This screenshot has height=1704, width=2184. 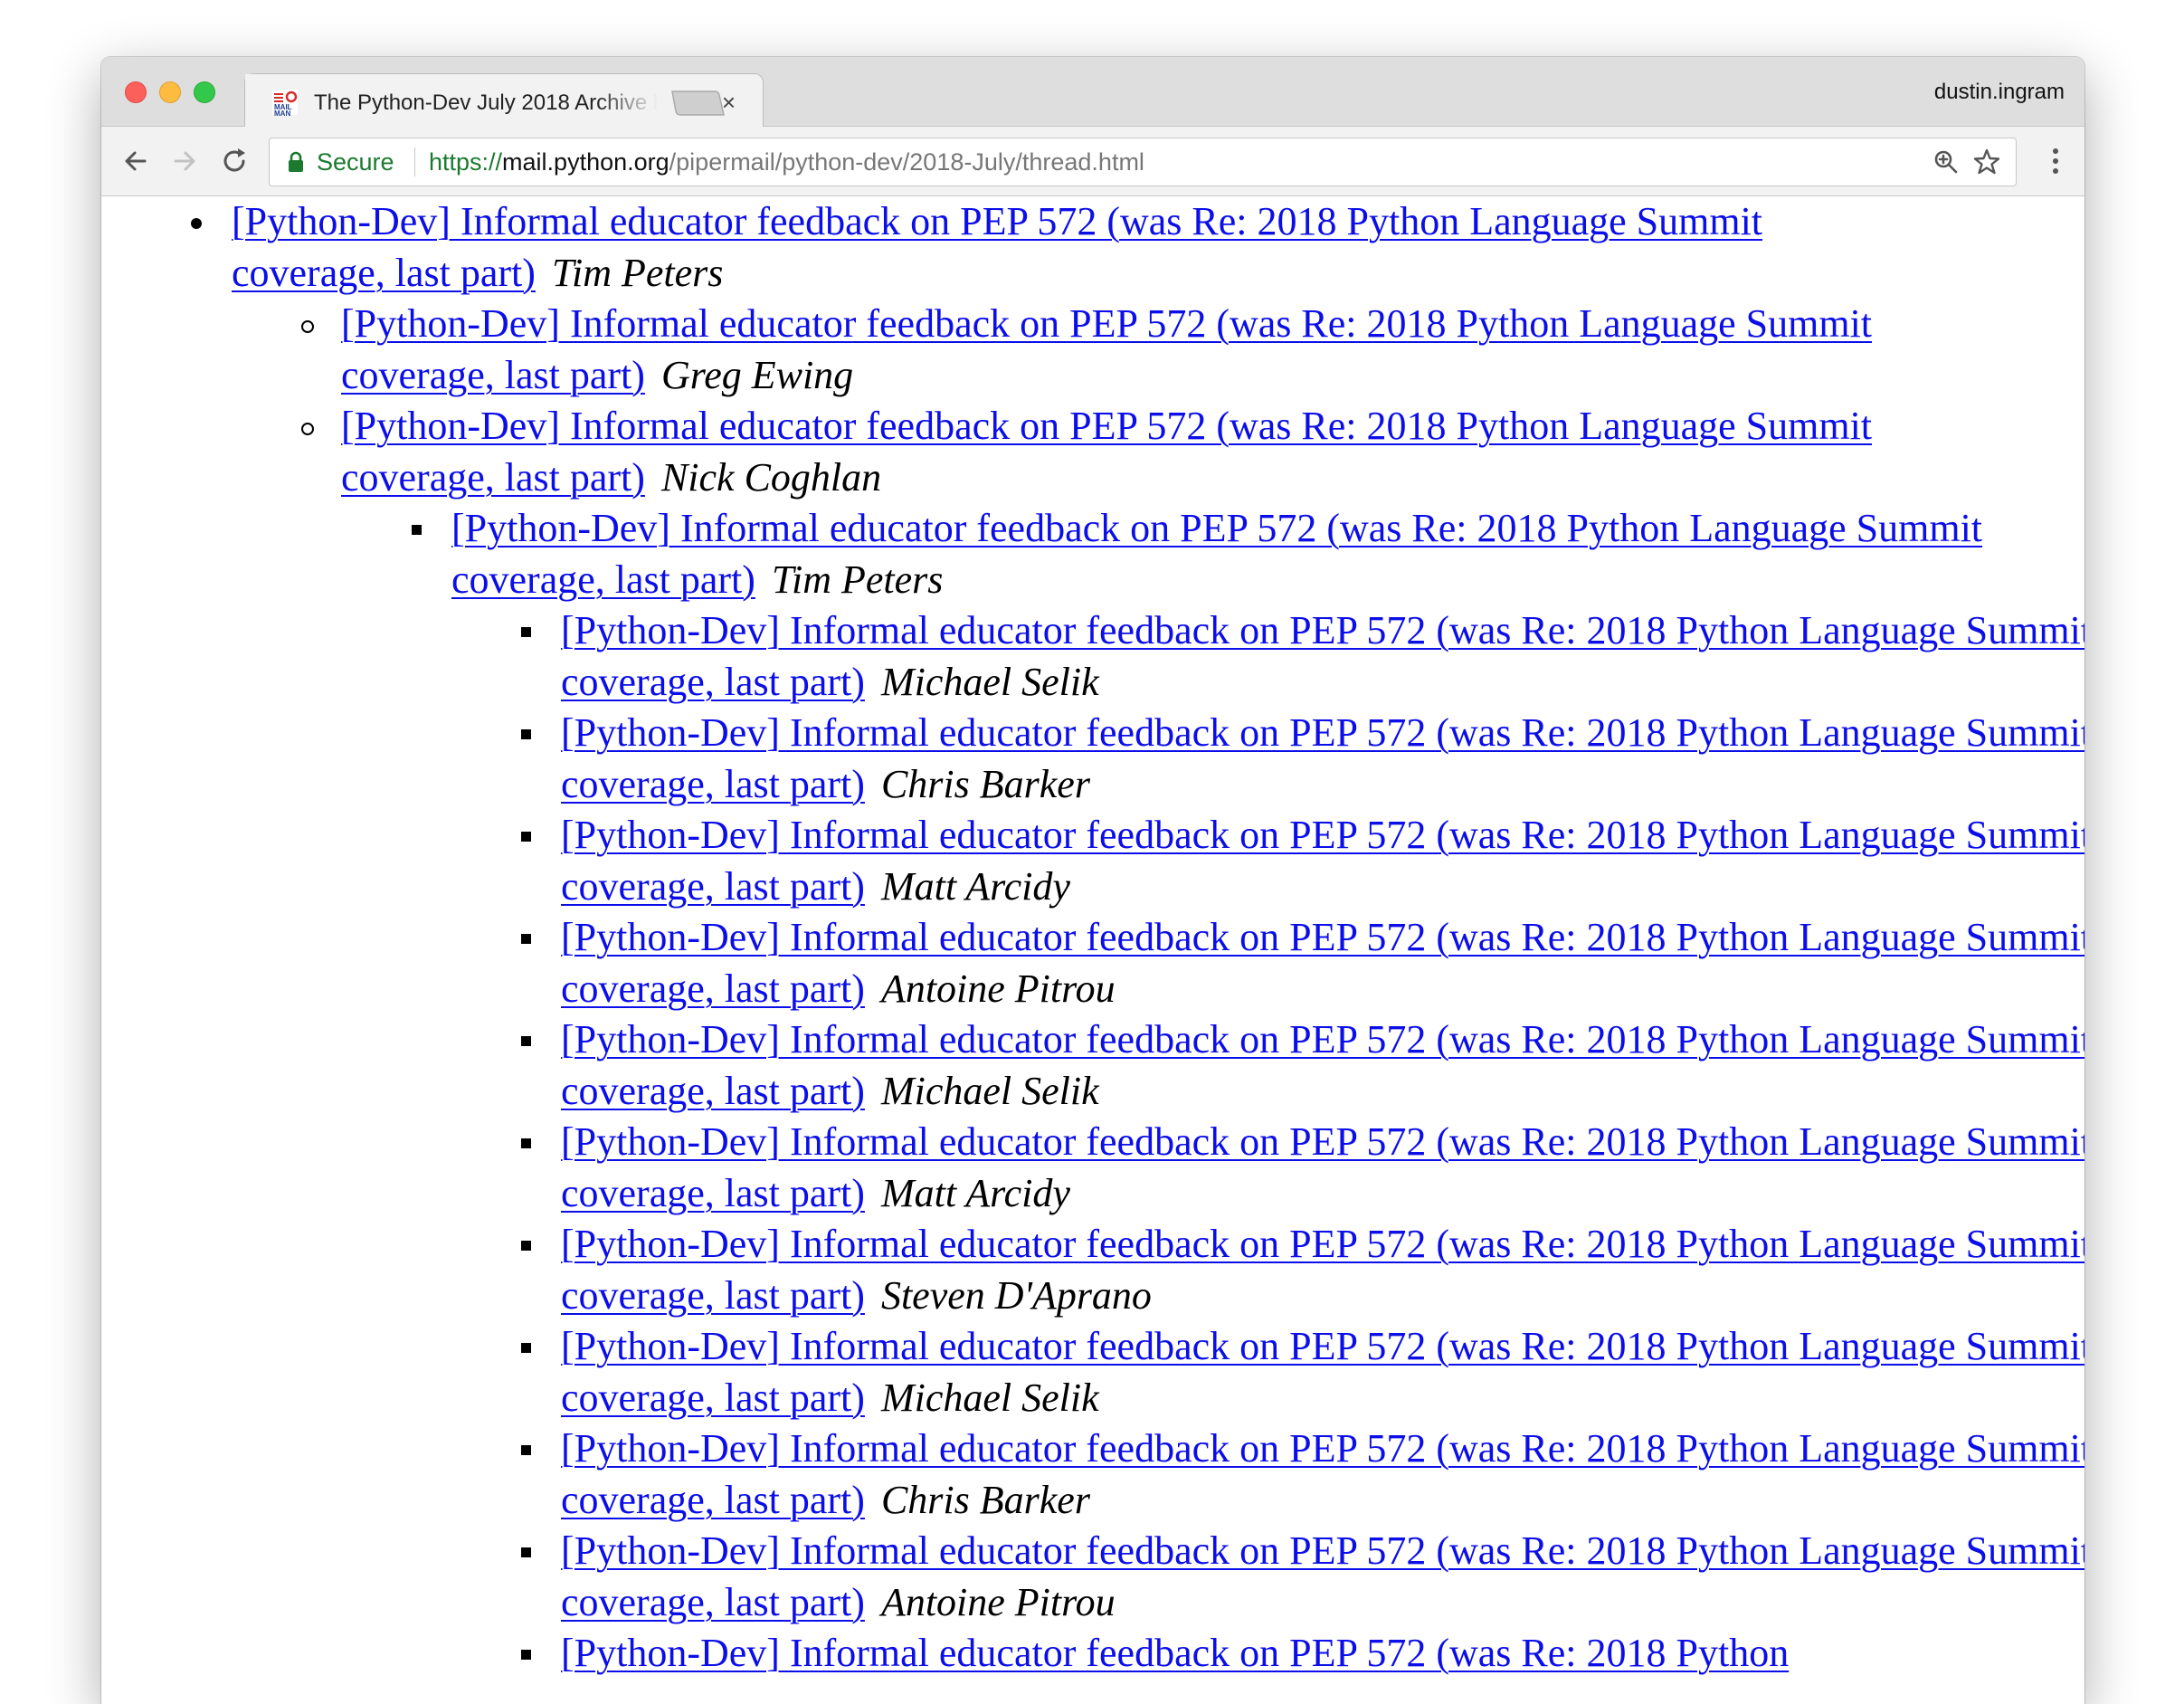 What do you see at coordinates (235, 161) in the screenshot?
I see `reload-icon` at bounding box center [235, 161].